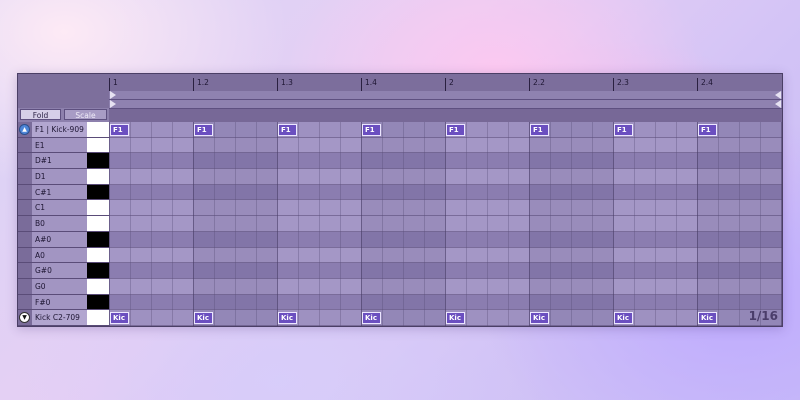  Describe the element at coordinates (59, 192) in the screenshot. I see `key-label: C#1` at that location.